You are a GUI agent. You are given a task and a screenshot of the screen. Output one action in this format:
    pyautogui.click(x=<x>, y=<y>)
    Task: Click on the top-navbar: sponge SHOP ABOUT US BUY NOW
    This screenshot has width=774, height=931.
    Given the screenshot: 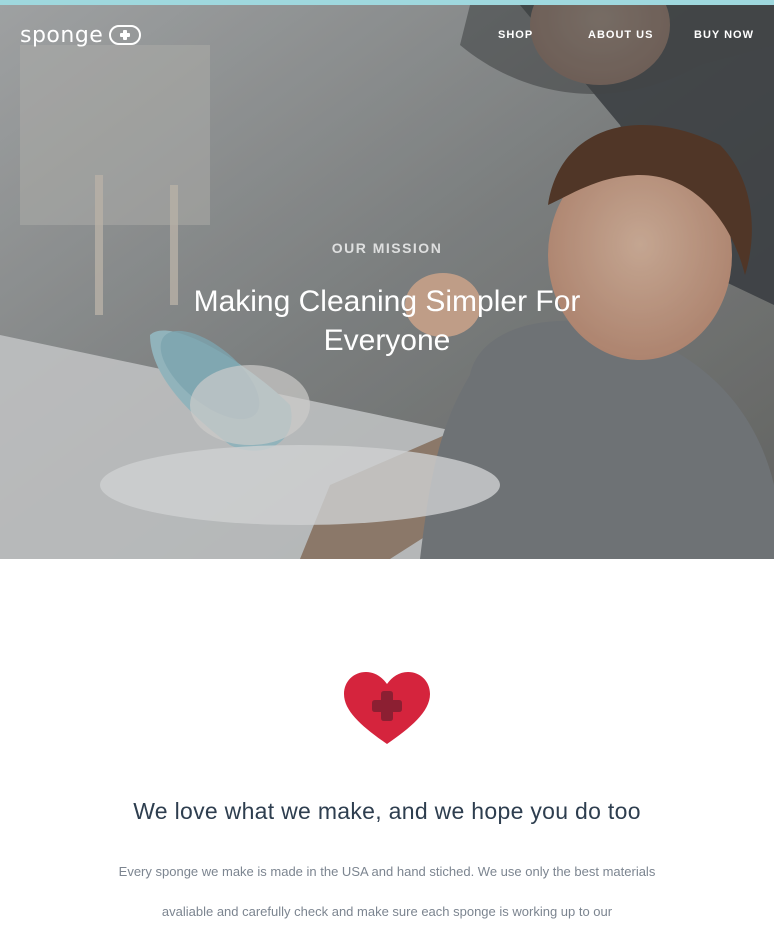 What is the action you would take?
    pyautogui.click(x=387, y=35)
    